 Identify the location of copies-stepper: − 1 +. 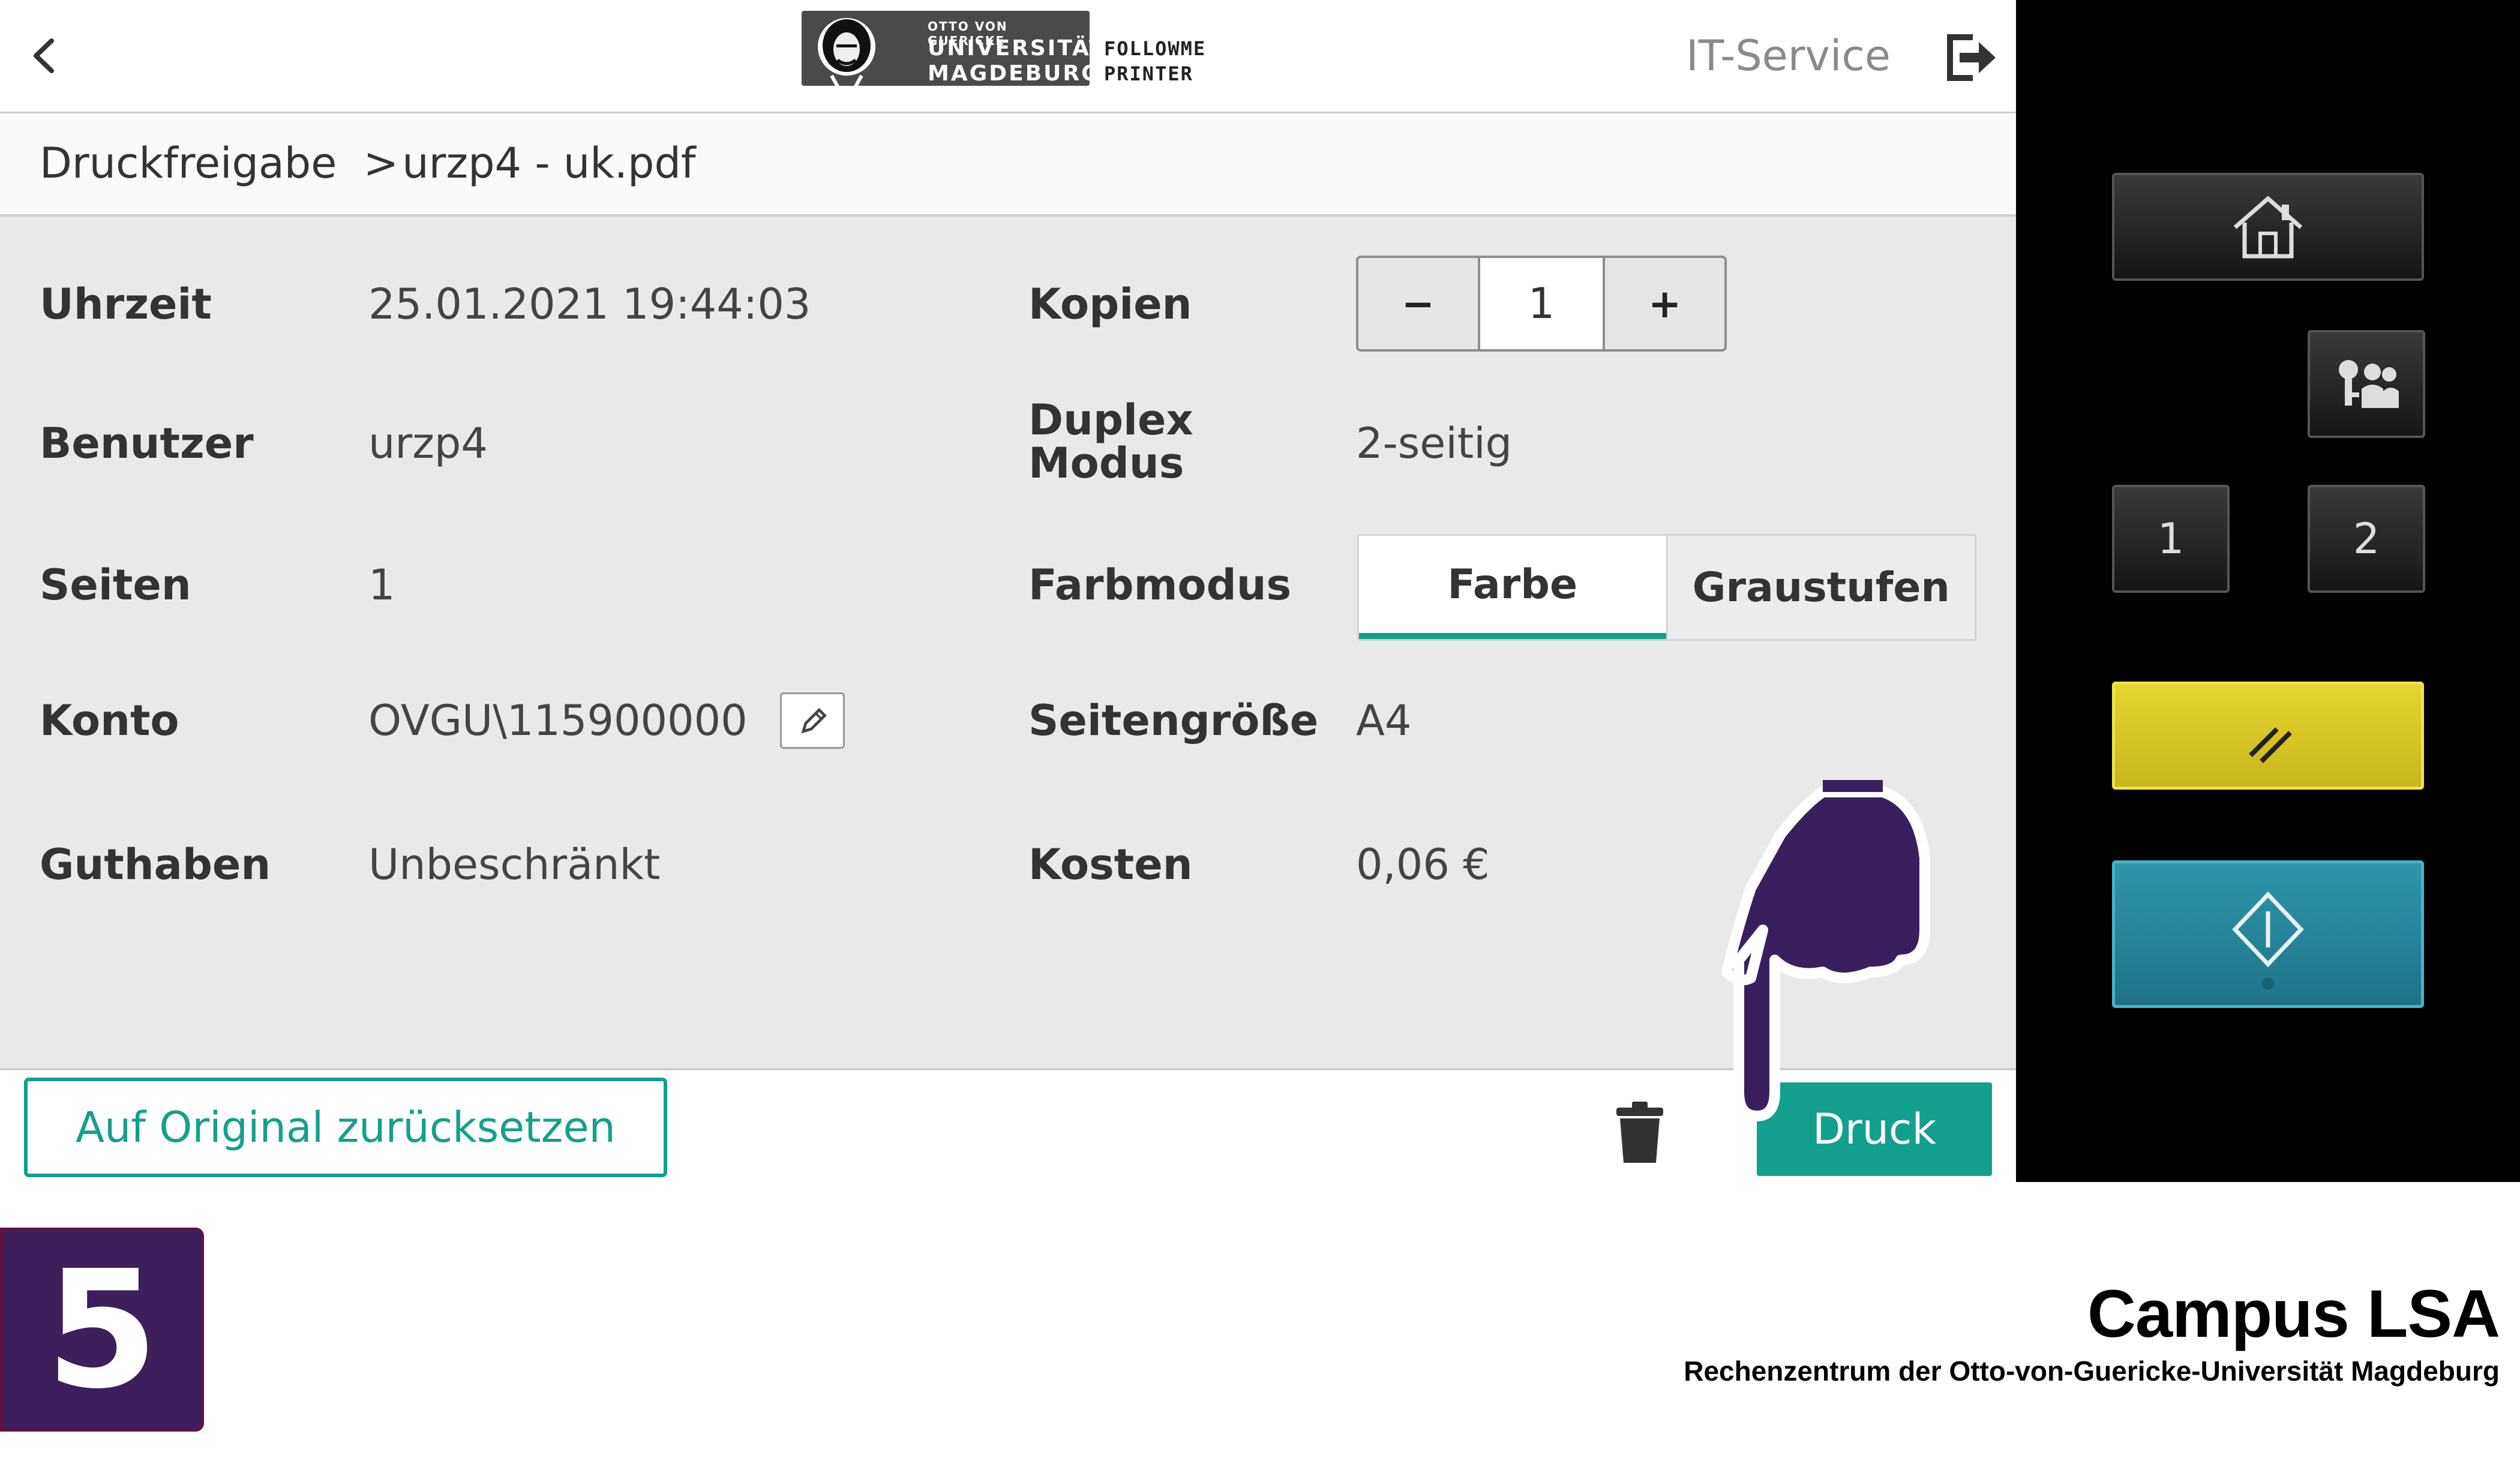
(1542, 304).